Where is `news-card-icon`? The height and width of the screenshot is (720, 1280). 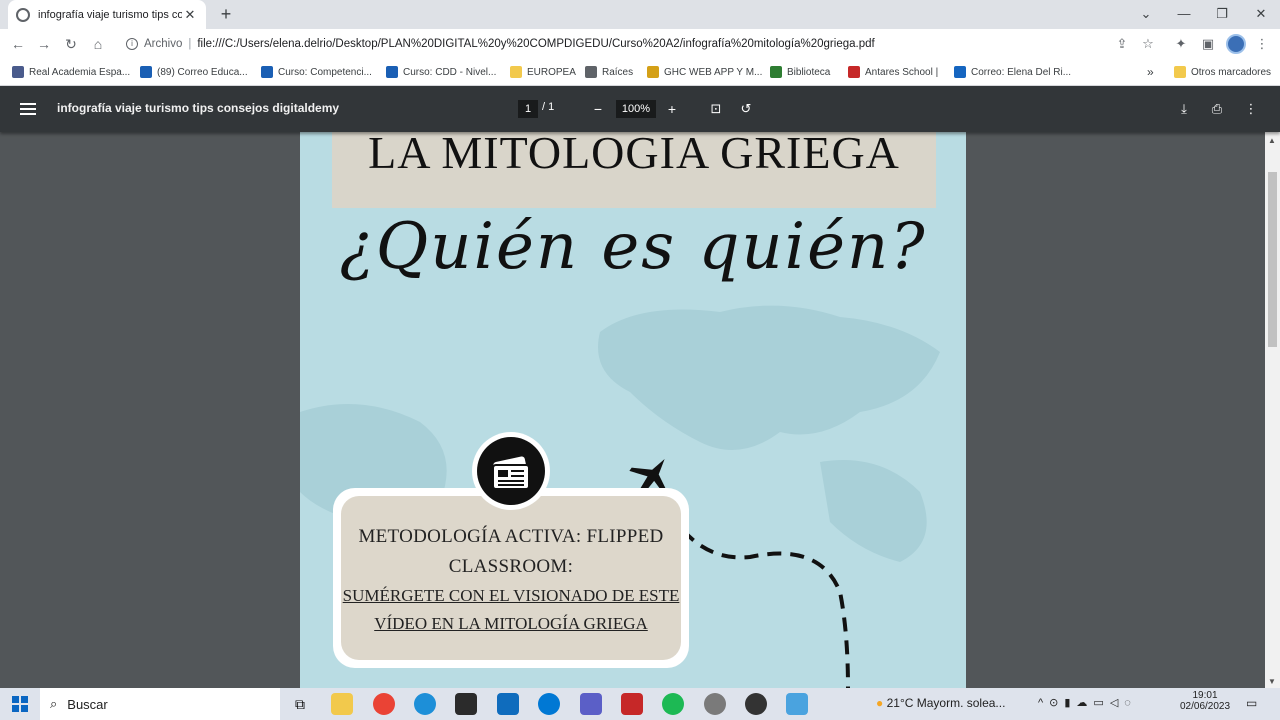
news-card-icon is located at coordinates (511, 471).